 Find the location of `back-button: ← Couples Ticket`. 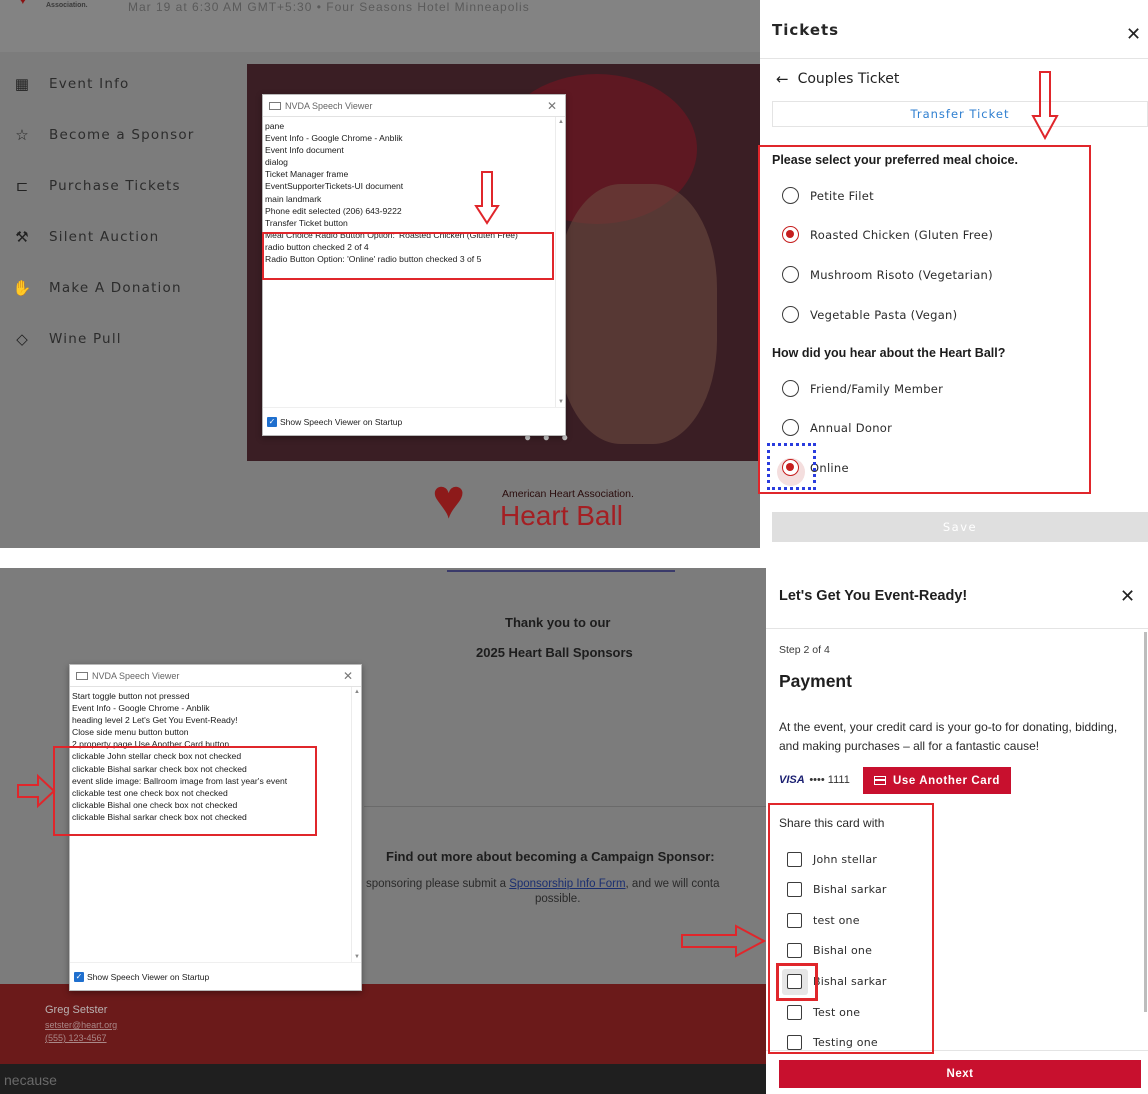

back-button: ← Couples Ticket is located at coordinates (837, 79).